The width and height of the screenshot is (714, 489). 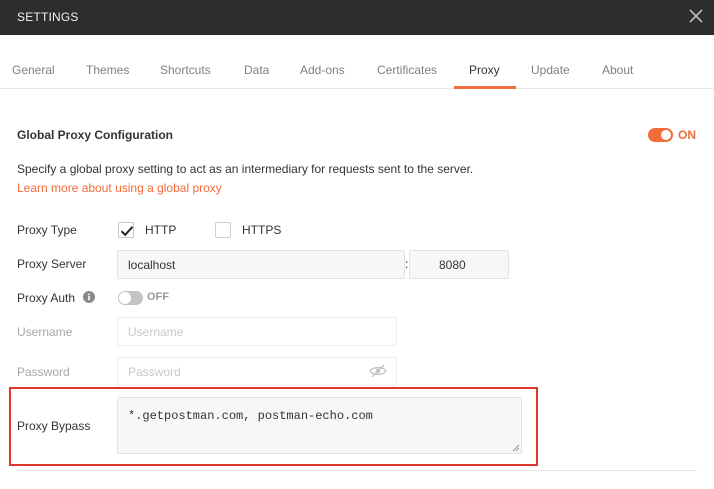 What do you see at coordinates (257, 371) in the screenshot?
I see `password-input: Password` at bounding box center [257, 371].